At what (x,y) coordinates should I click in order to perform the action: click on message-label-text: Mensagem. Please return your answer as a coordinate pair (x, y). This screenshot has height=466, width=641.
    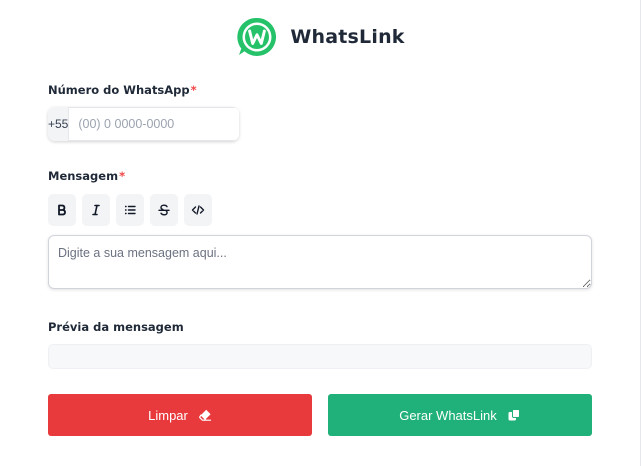
    Looking at the image, I should click on (83, 176).